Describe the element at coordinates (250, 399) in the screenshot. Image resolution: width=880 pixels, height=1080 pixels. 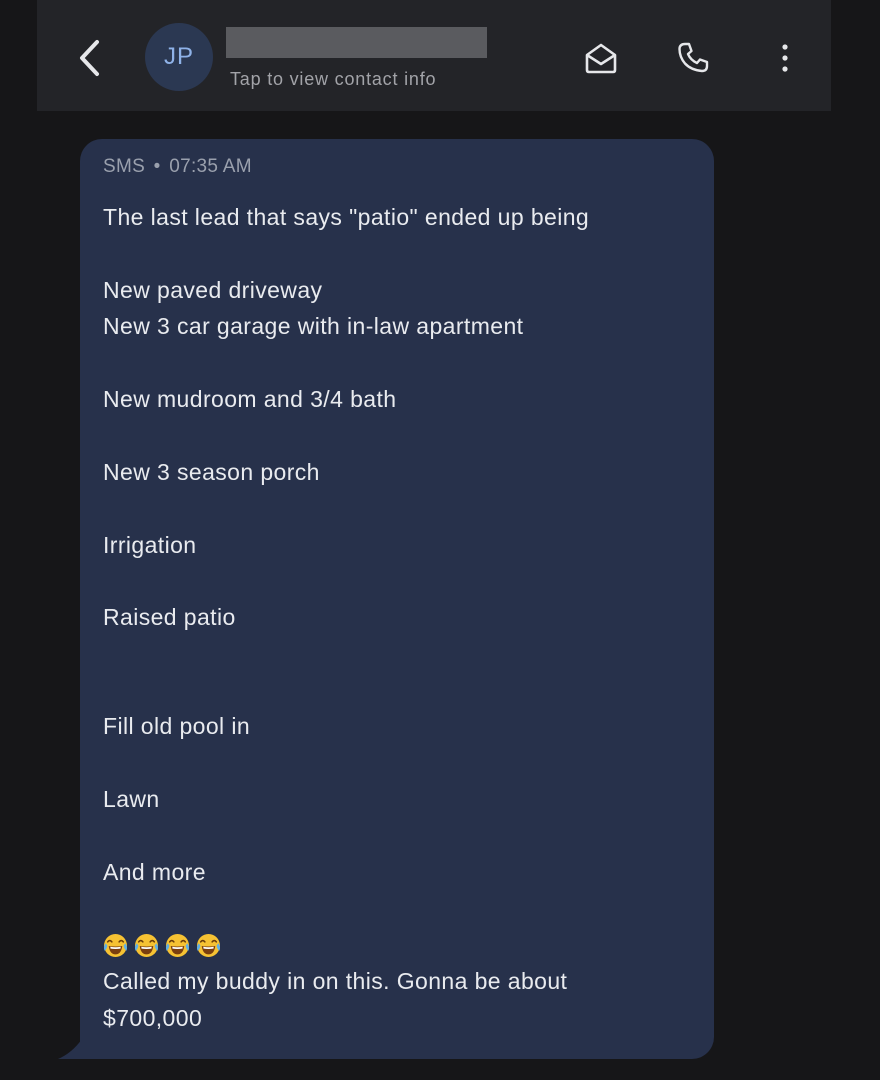
I see `message-line: New mudroom and 3/4 bath` at that location.